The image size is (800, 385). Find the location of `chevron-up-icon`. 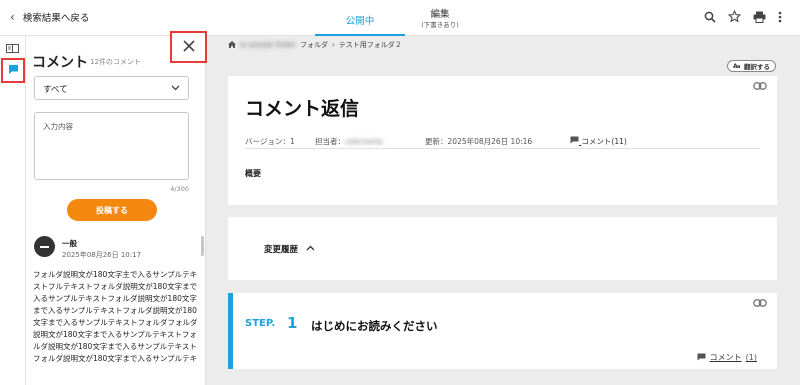

chevron-up-icon is located at coordinates (310, 249).